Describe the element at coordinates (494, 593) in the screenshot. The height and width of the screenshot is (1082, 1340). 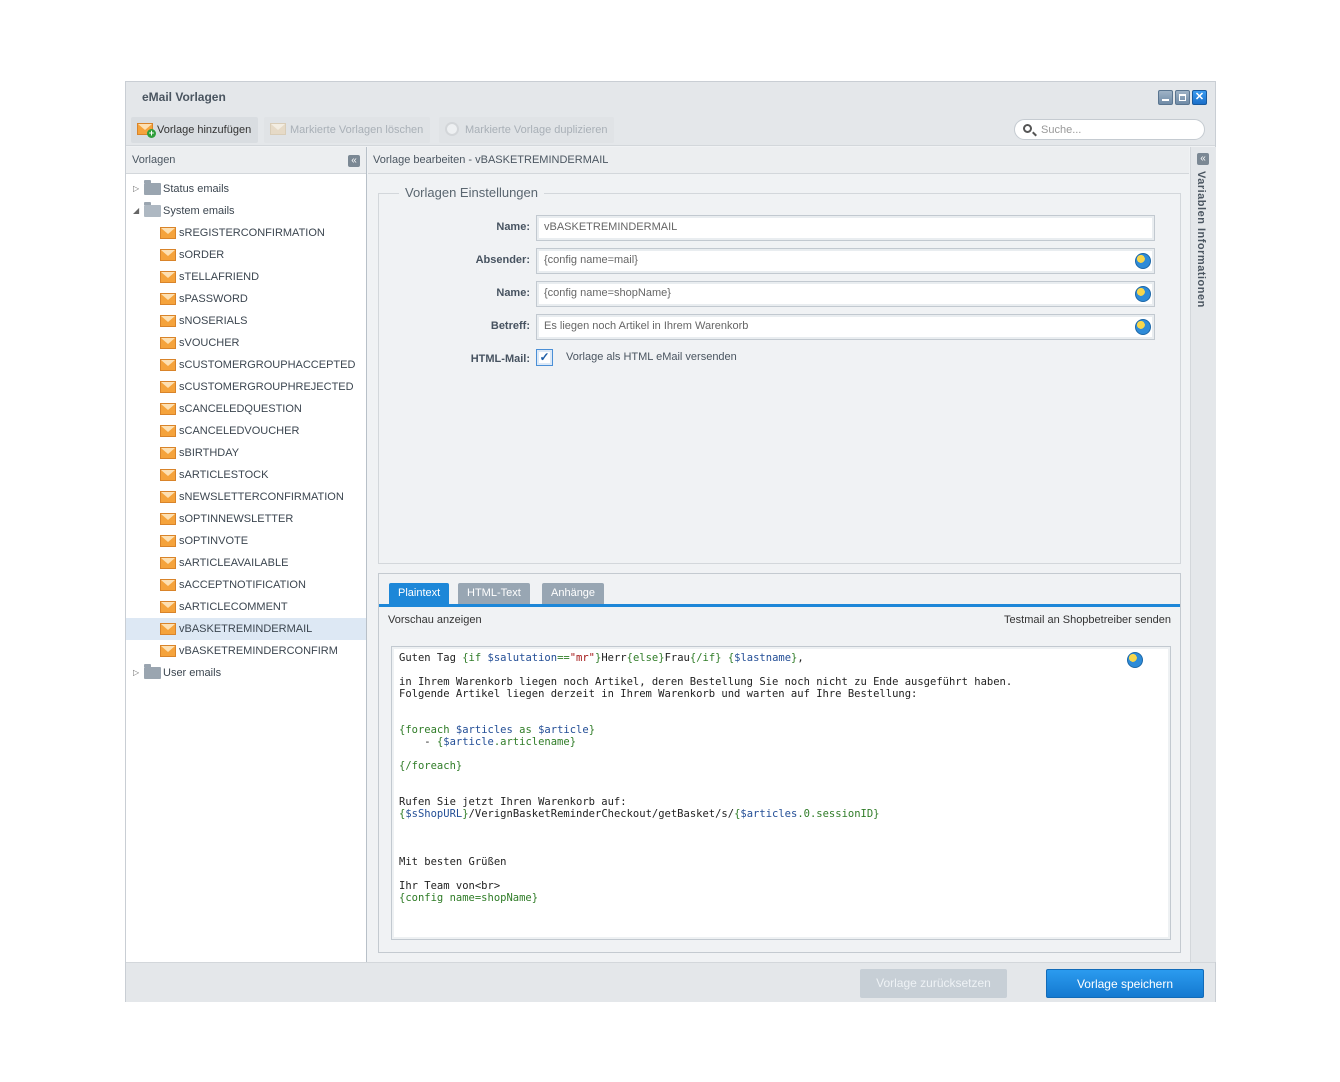
I see `tab-html-text: HTML-Text` at that location.